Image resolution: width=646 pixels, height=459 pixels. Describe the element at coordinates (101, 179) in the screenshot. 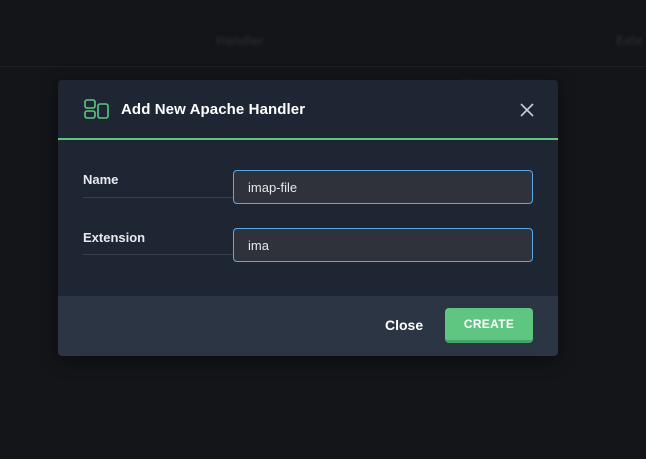

I see `name-label: Name` at that location.